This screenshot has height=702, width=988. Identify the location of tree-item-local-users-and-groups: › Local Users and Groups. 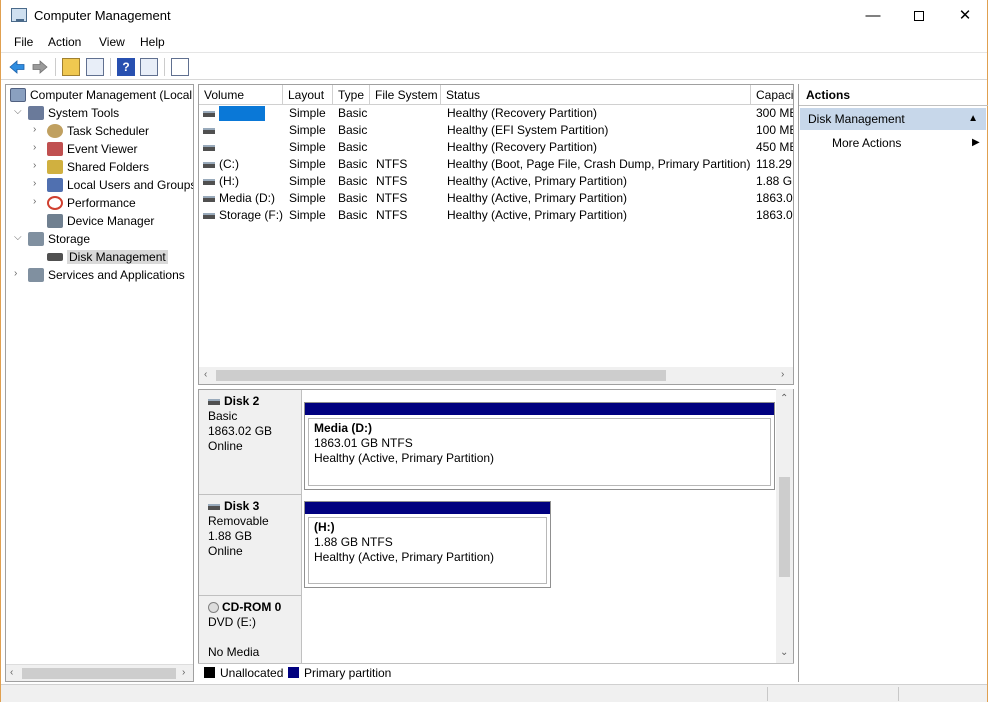
(113, 184).